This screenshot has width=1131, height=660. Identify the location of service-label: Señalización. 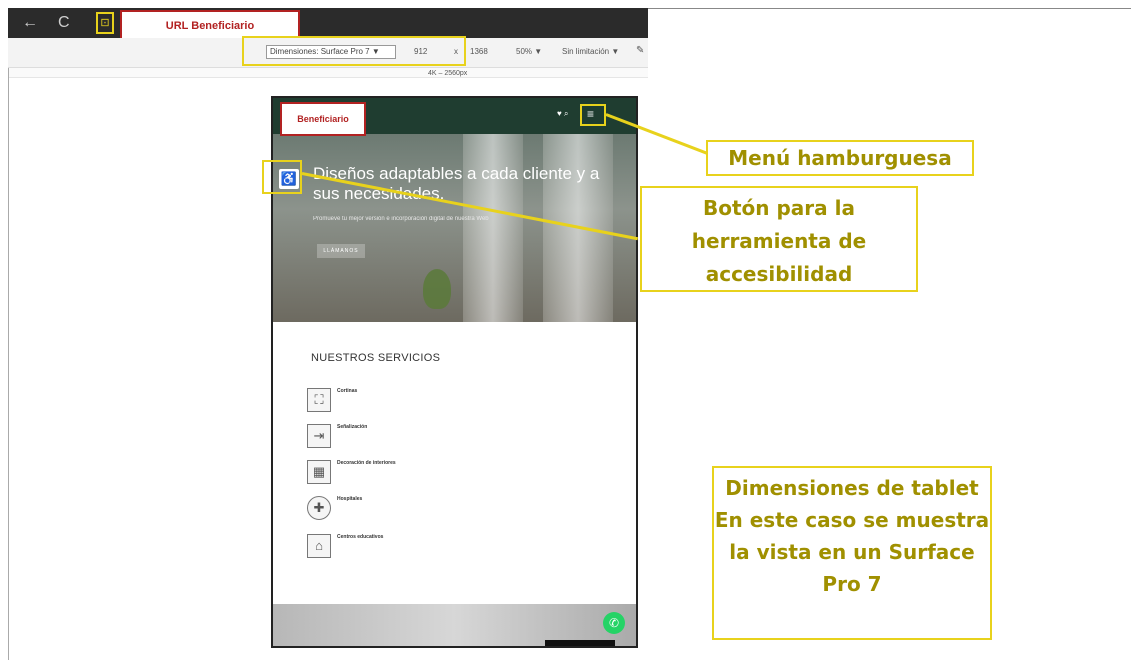
(352, 427).